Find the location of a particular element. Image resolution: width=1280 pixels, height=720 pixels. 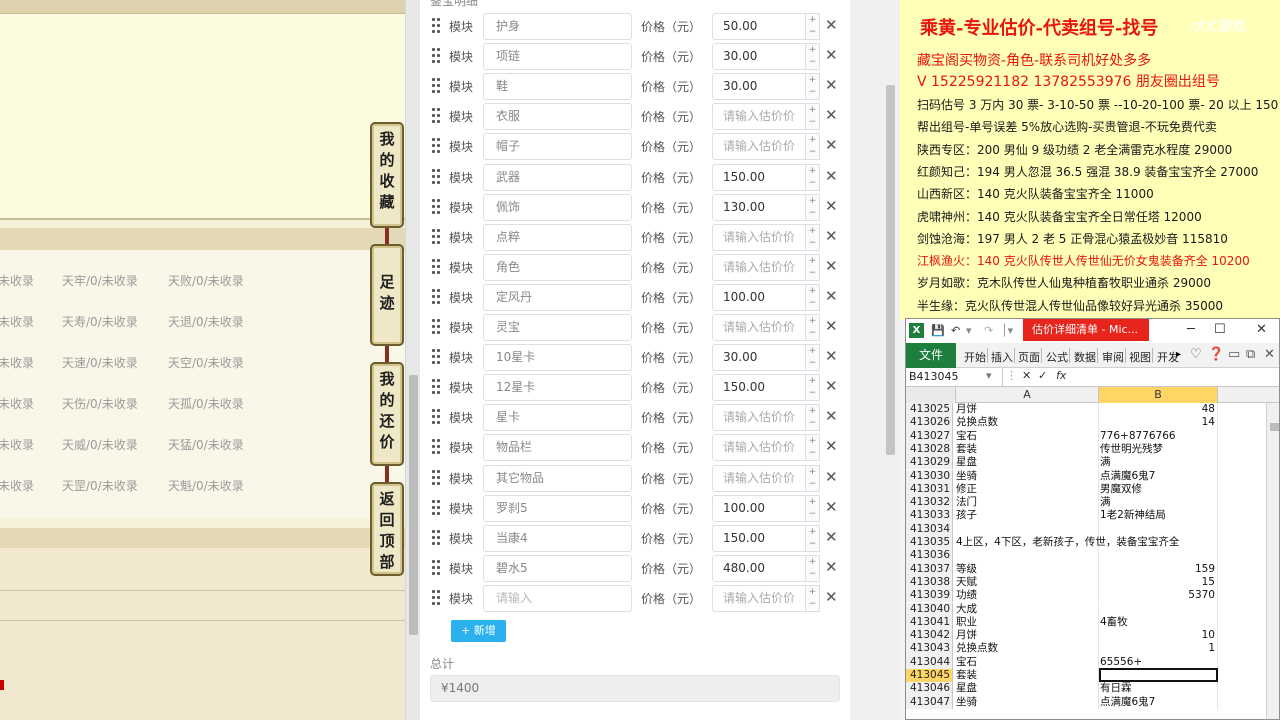

cell-a: 套装 is located at coordinates (966, 449).